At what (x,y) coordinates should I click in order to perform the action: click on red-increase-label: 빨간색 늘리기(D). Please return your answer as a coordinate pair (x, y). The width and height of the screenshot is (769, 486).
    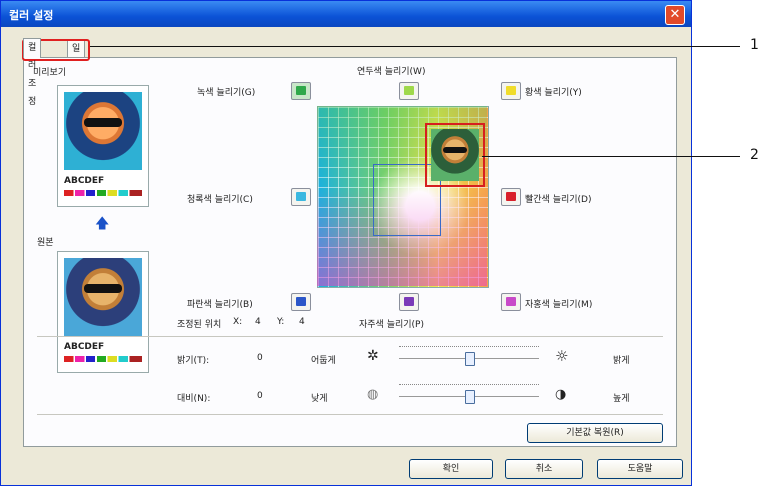
    Looking at the image, I should click on (558, 200).